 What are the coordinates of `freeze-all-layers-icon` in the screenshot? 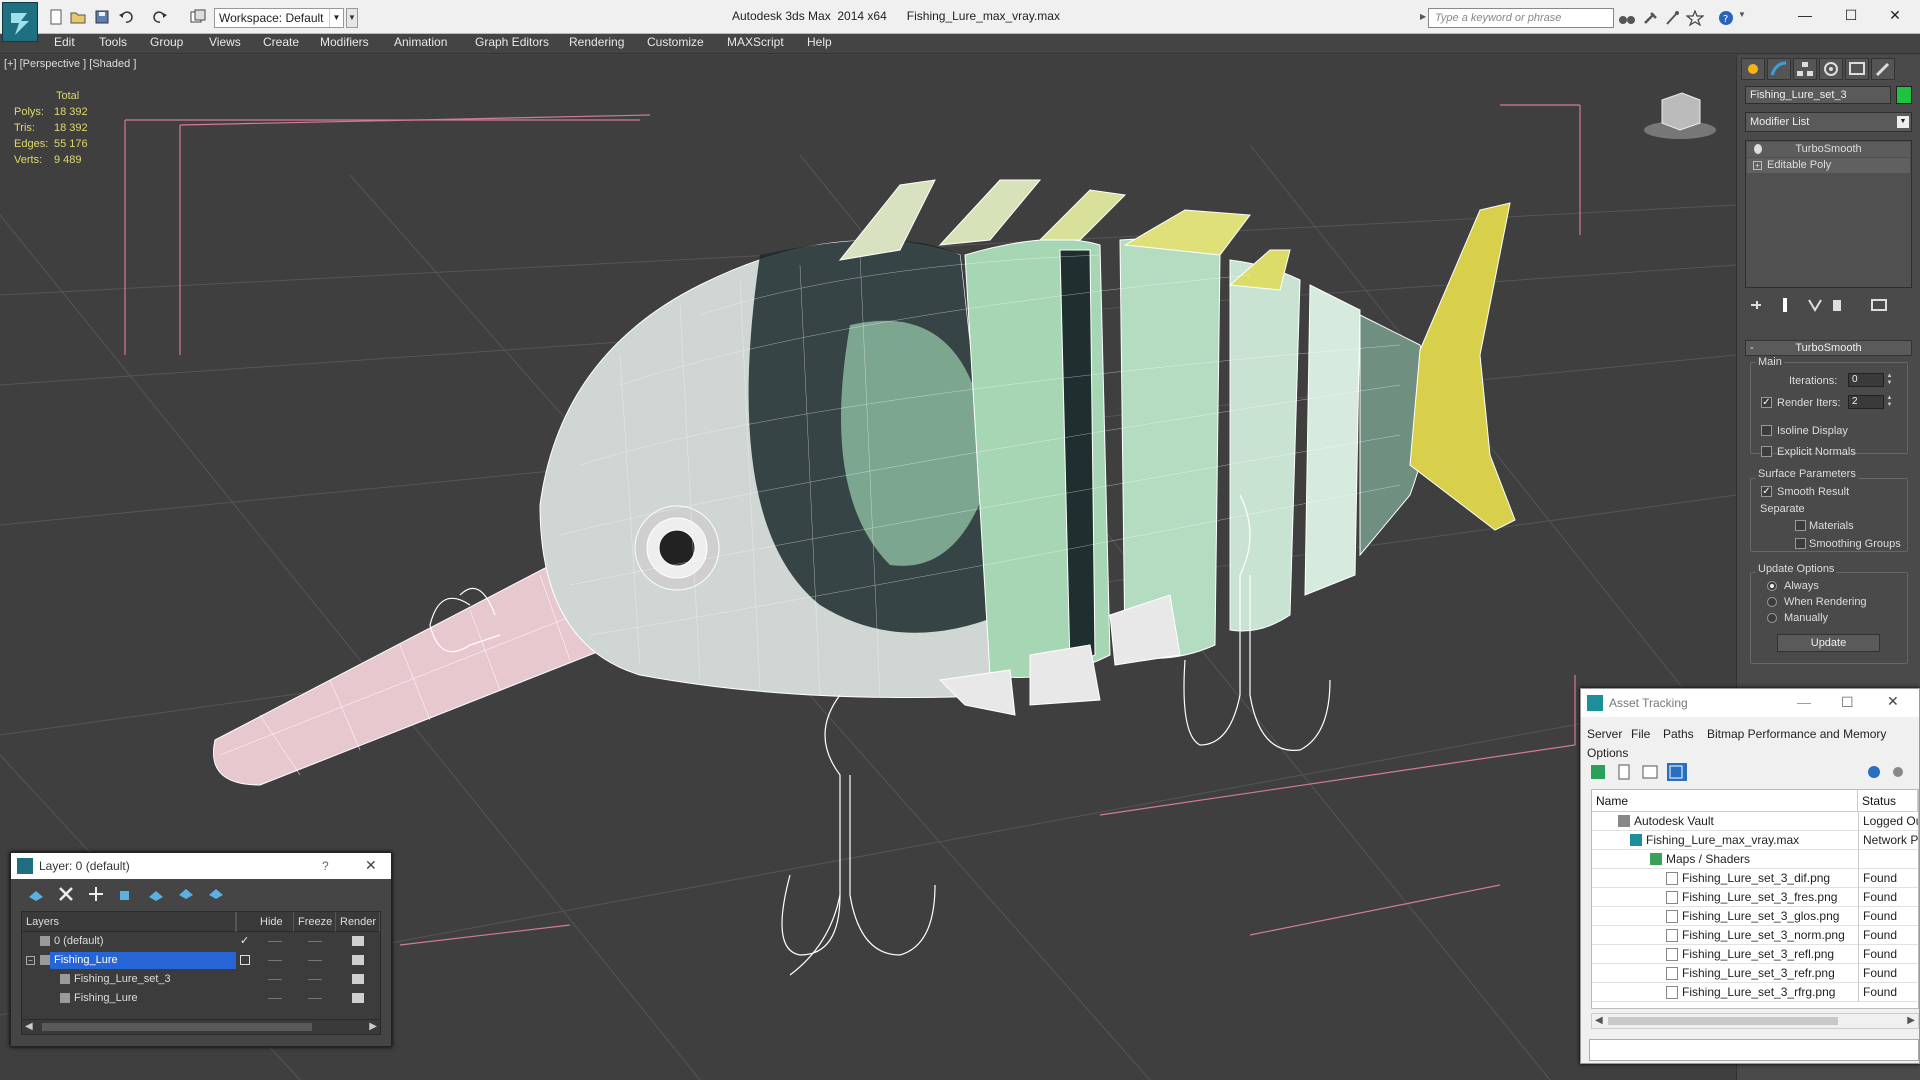 It's located at (216, 894).